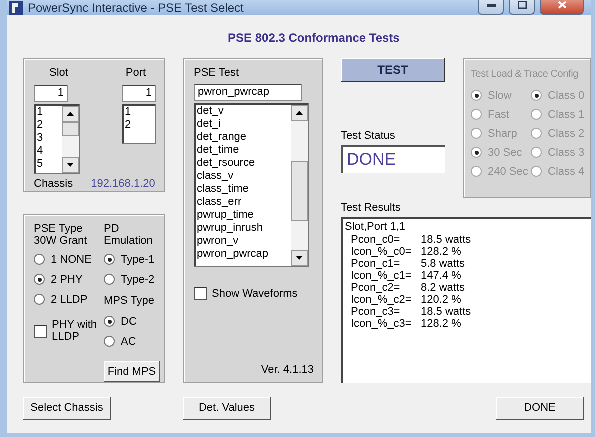 The height and width of the screenshot is (437, 595). Describe the element at coordinates (255, 294) in the screenshot. I see `checkbox-label: Show Waveforms` at that location.